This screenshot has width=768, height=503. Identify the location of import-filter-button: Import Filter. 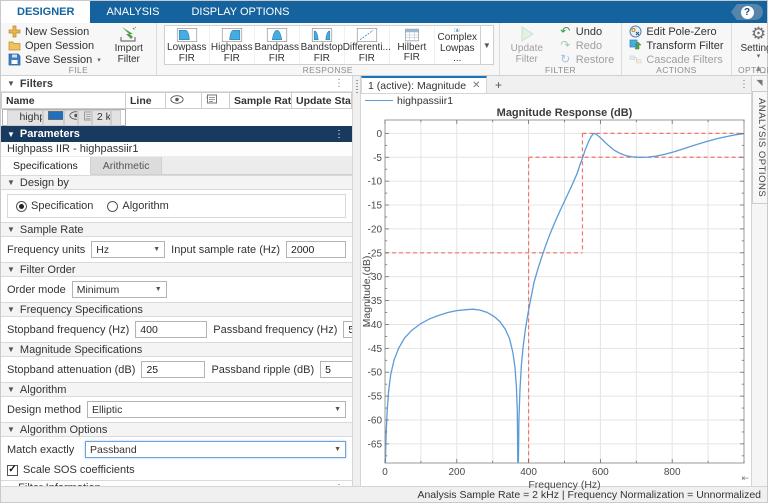
(129, 45).